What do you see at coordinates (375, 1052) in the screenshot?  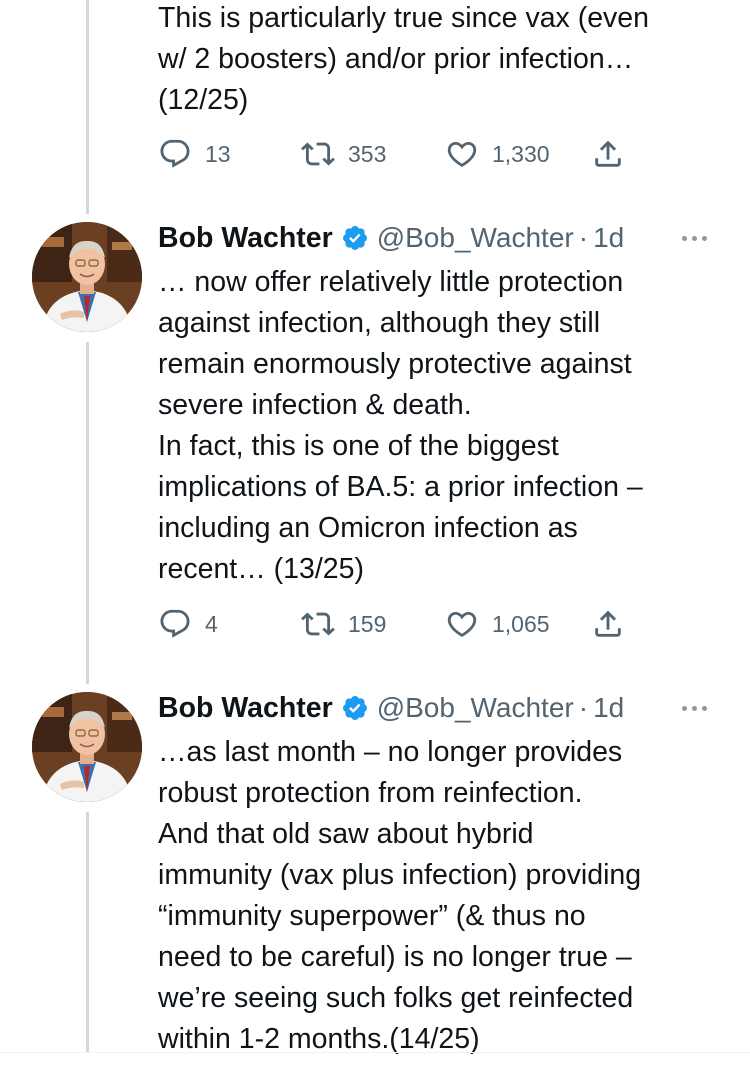 I see `divider` at bounding box center [375, 1052].